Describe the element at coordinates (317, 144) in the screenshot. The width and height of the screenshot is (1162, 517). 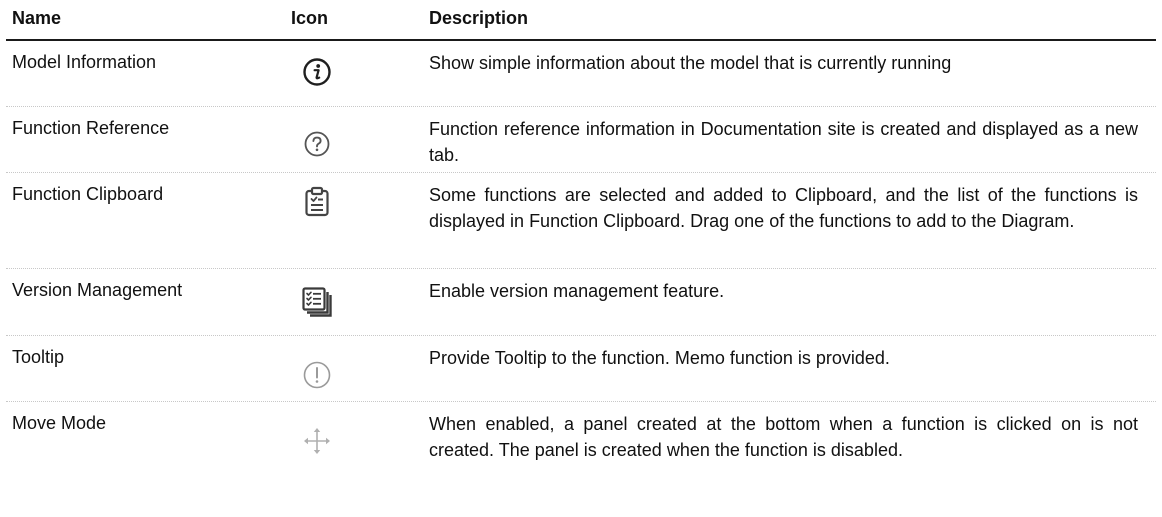
I see `question-circle-icon` at that location.